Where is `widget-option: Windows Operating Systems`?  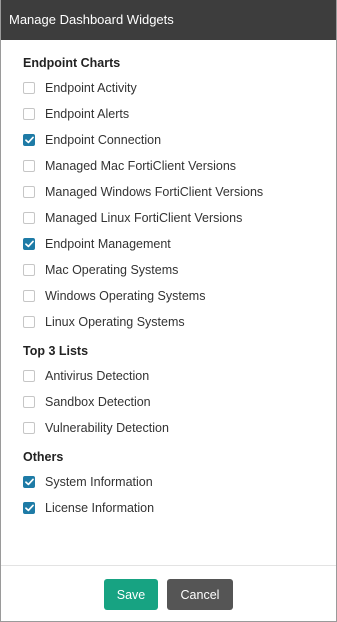
widget-option: Windows Operating Systems is located at coordinates (179, 296).